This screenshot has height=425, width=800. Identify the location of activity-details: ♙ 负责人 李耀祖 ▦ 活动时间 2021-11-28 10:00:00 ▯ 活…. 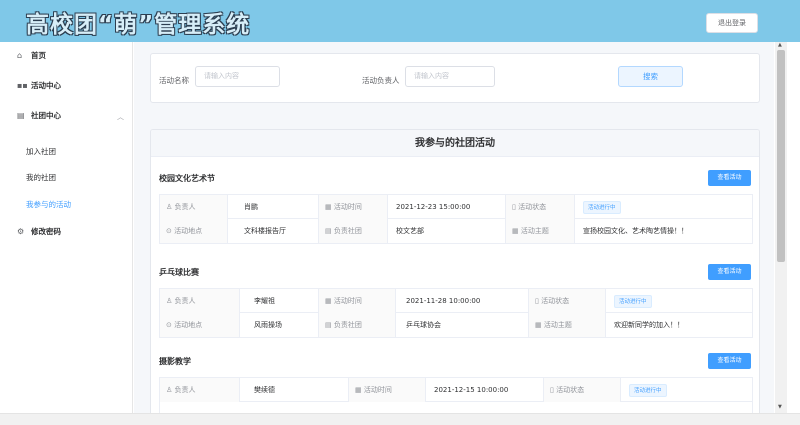
(456, 313).